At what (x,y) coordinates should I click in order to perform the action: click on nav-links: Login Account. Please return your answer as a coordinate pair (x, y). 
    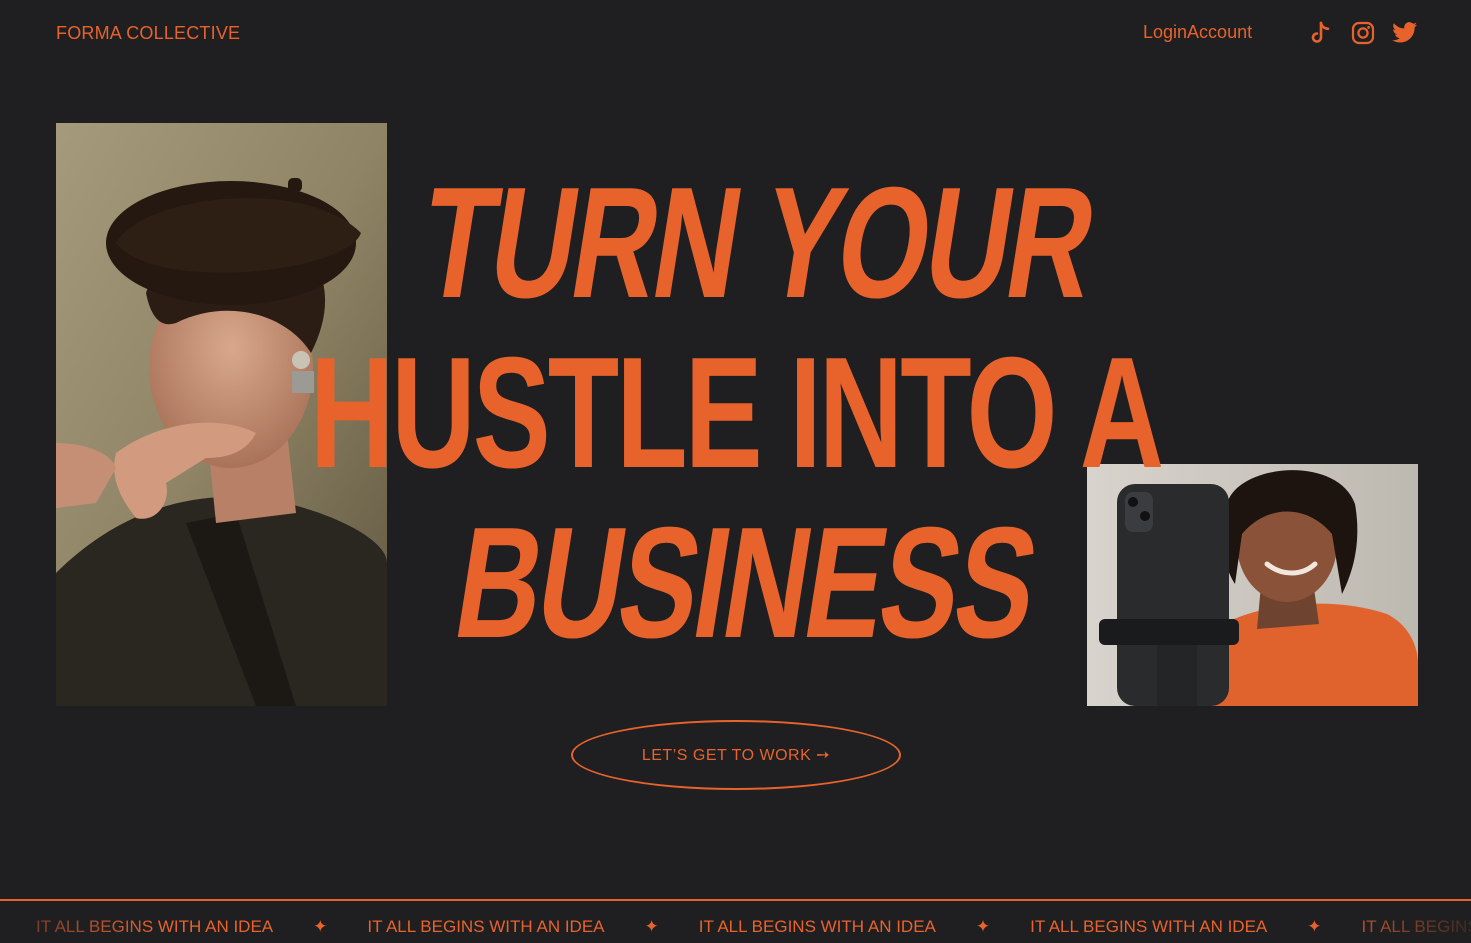
    Looking at the image, I should click on (1197, 32).